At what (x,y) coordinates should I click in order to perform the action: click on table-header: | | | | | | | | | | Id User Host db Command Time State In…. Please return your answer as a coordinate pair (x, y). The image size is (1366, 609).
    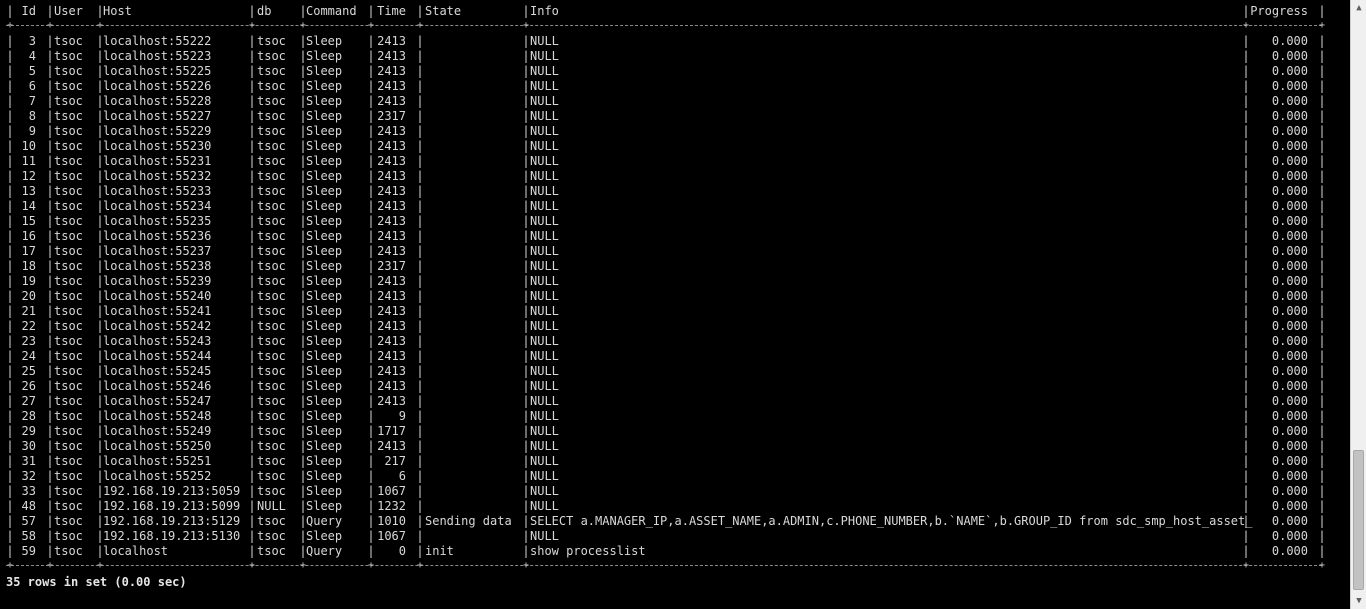
    Looking at the image, I should click on (665, 11).